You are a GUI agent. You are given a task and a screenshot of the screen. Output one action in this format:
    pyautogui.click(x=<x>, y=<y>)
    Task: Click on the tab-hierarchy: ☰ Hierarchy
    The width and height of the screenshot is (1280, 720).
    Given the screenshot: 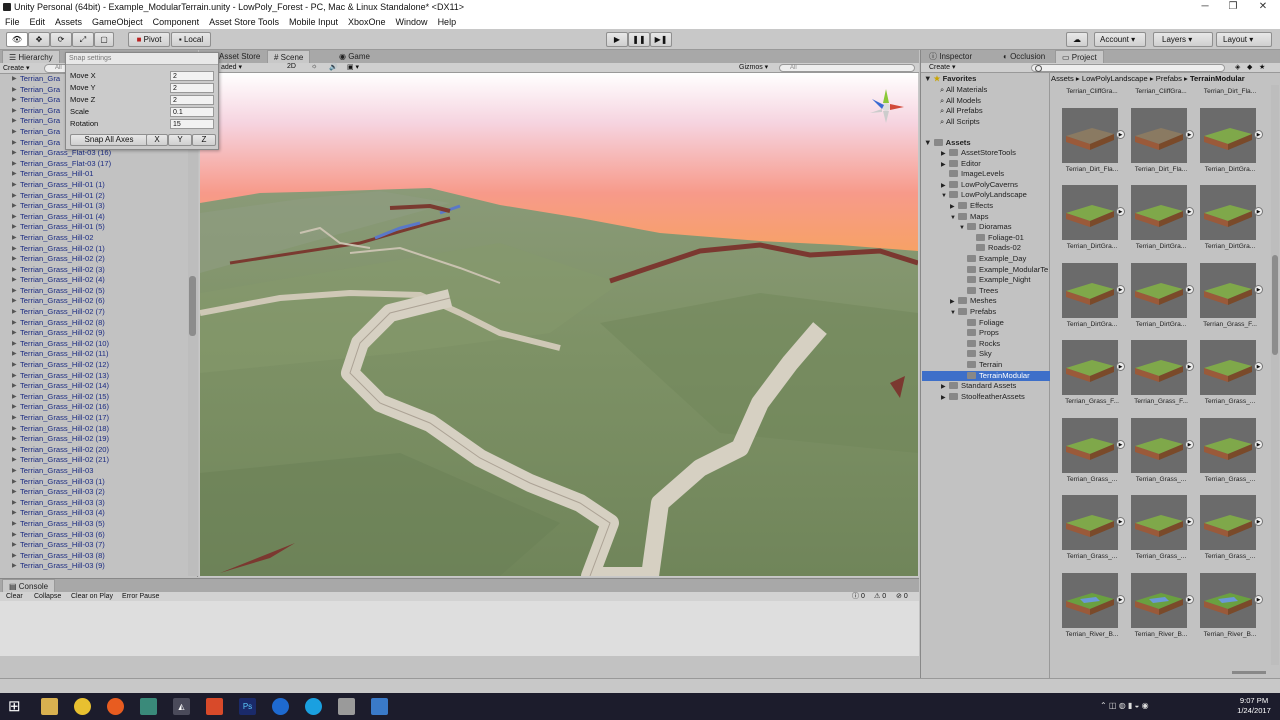 What is the action you would take?
    pyautogui.click(x=31, y=56)
    